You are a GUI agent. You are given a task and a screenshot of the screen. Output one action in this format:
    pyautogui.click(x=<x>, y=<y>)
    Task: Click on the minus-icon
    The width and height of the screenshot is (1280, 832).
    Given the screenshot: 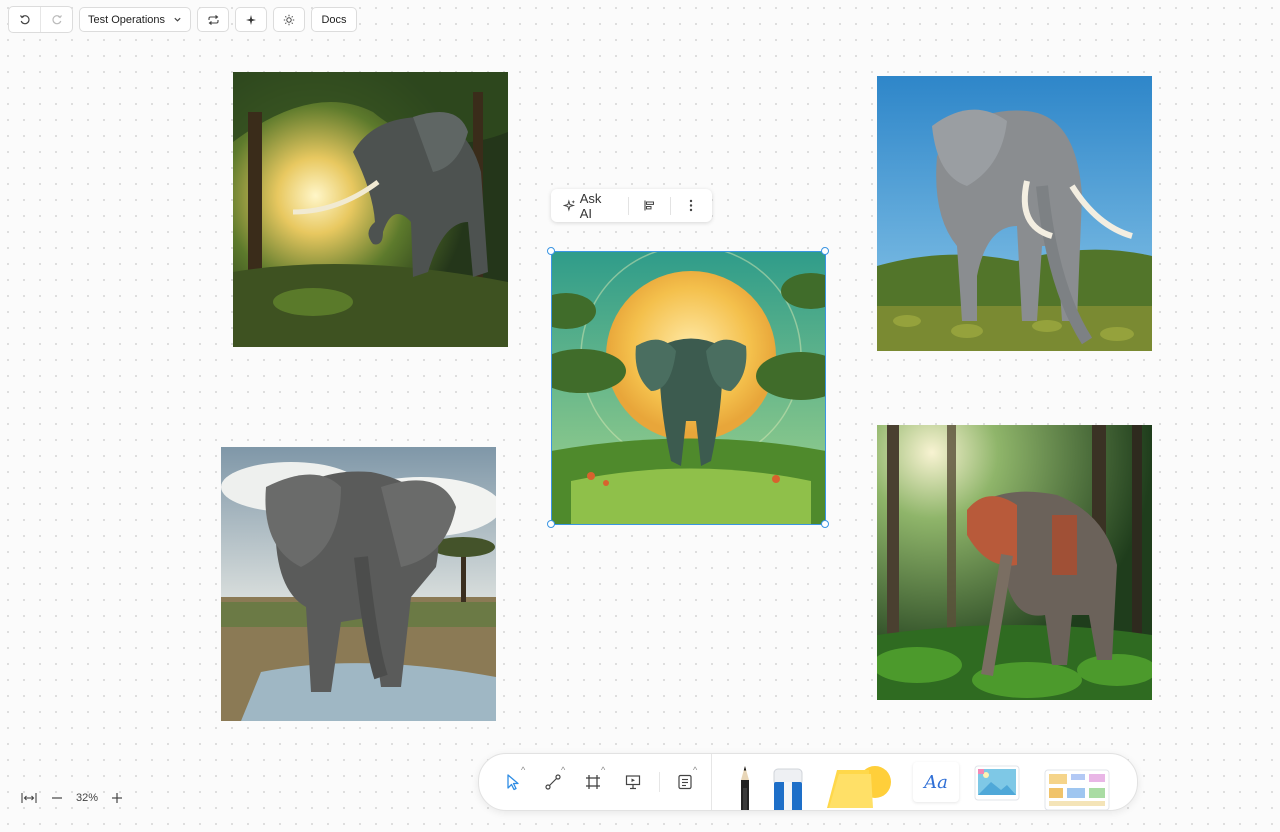 What is the action you would take?
    pyautogui.click(x=57, y=798)
    